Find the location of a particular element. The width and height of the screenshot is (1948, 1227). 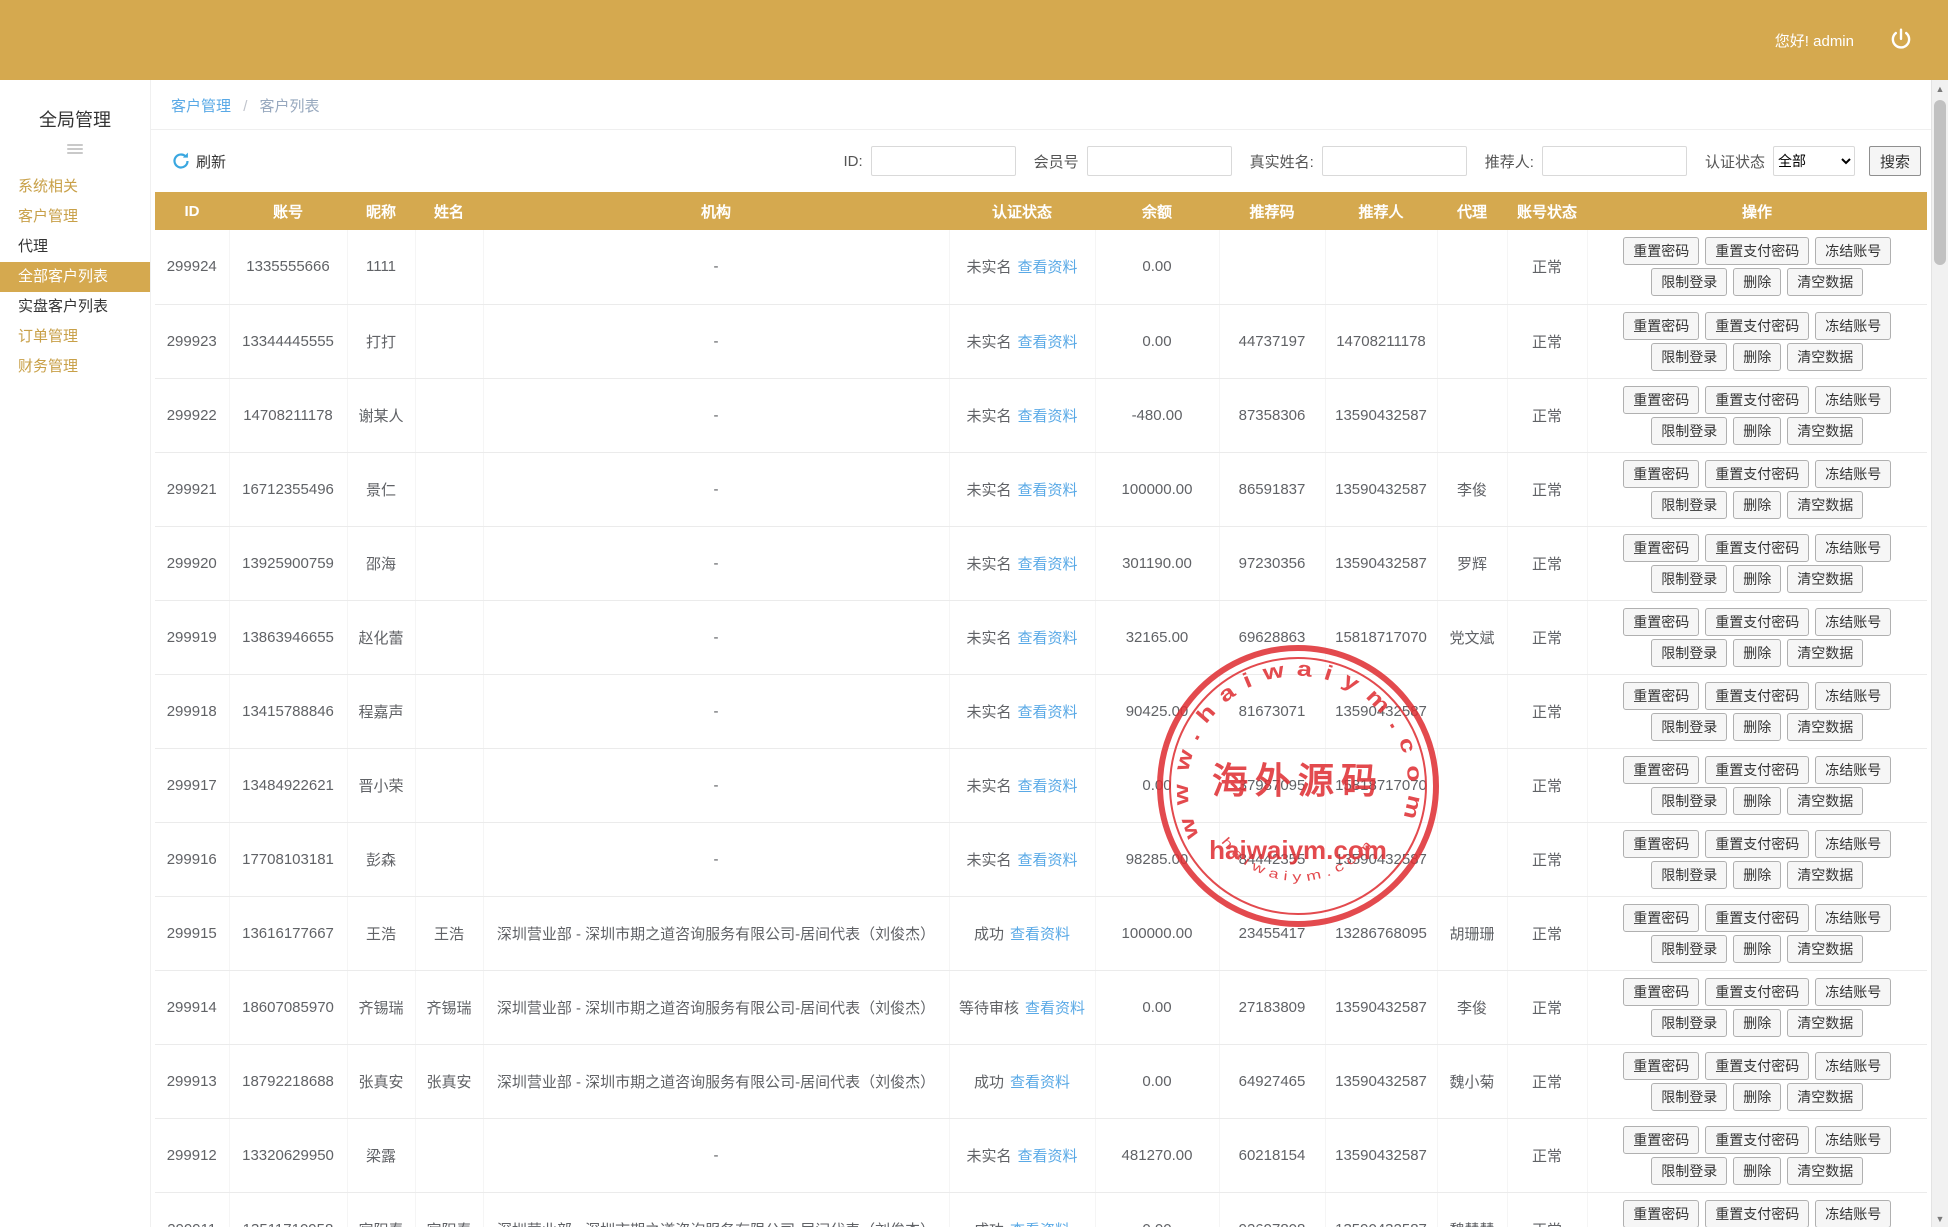

sidebar-item-finance-management: 财务管理 is located at coordinates (75, 367).